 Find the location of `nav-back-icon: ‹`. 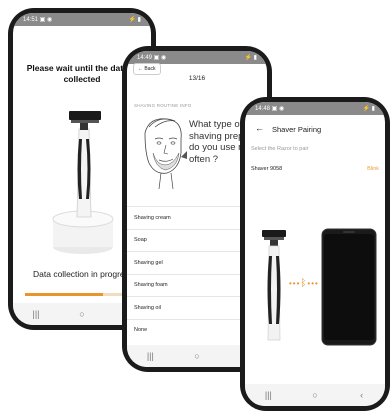

nav-back-icon: ‹ is located at coordinates (362, 395).